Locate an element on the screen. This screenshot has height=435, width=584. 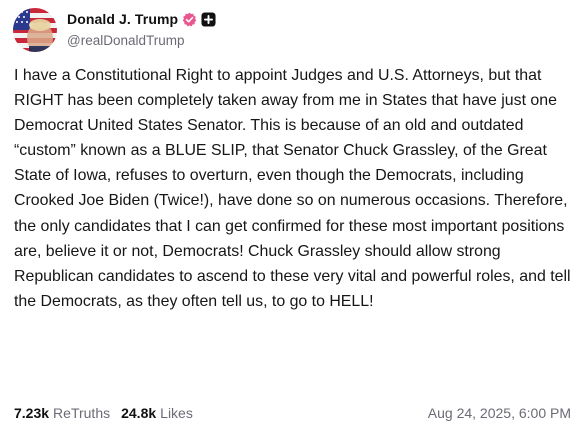
retruths-stat: 7.23k ReTruths is located at coordinates (62, 413).